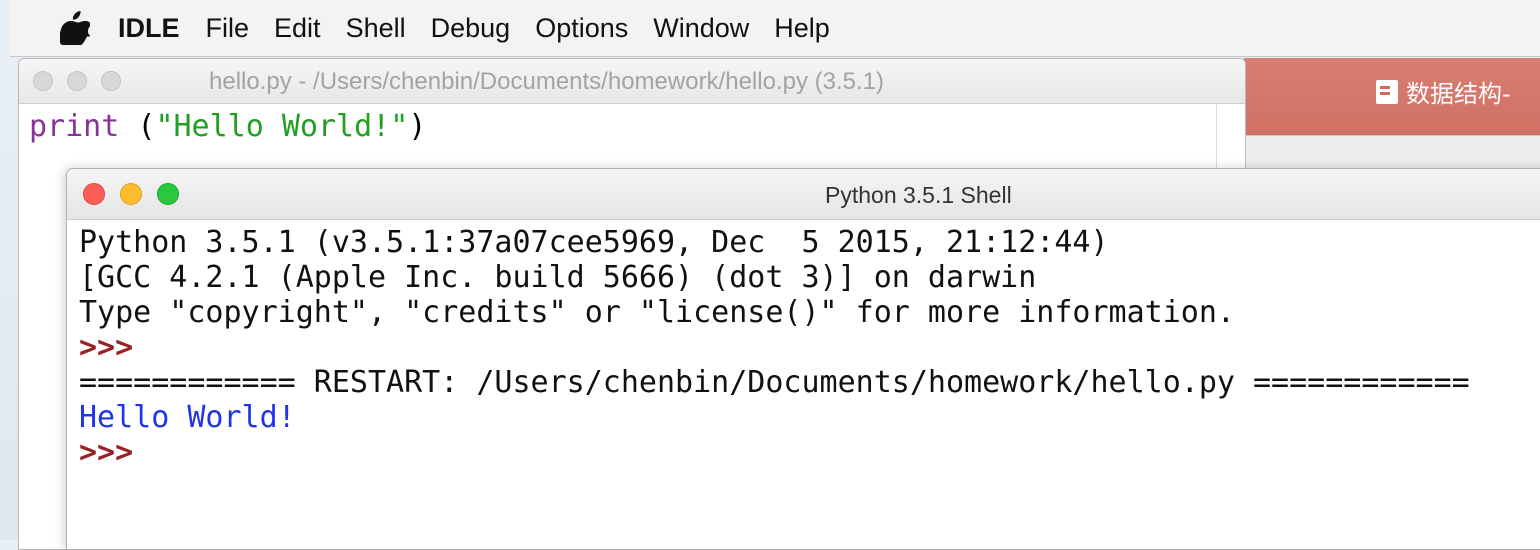 Image resolution: width=1540 pixels, height=550 pixels. What do you see at coordinates (74, 126) in the screenshot?
I see `code-keyword: print` at bounding box center [74, 126].